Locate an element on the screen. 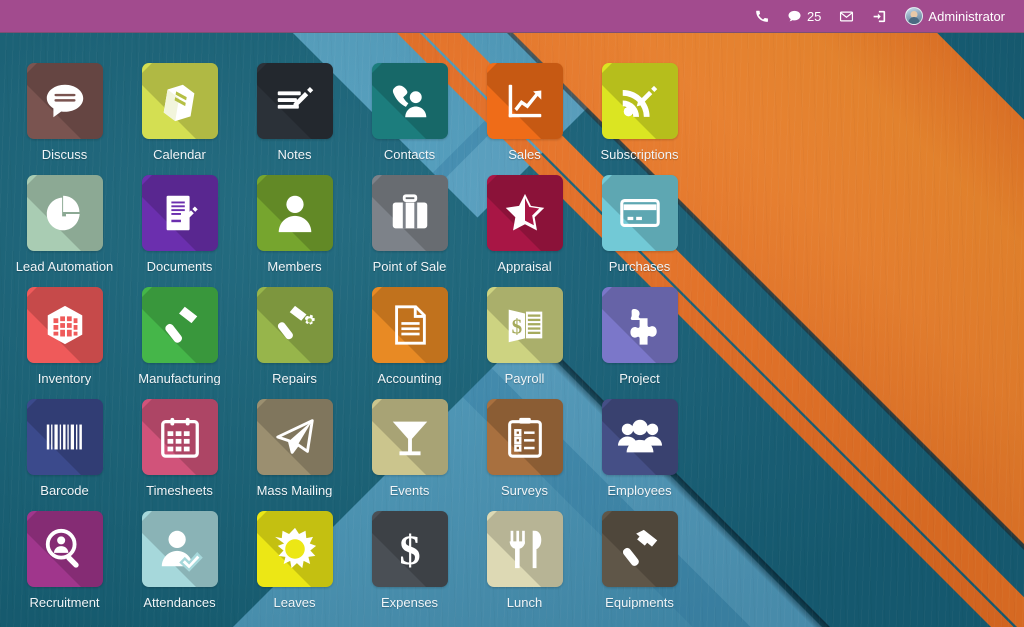 This screenshot has width=1024, height=627. app-label: Calendar is located at coordinates (179, 154).